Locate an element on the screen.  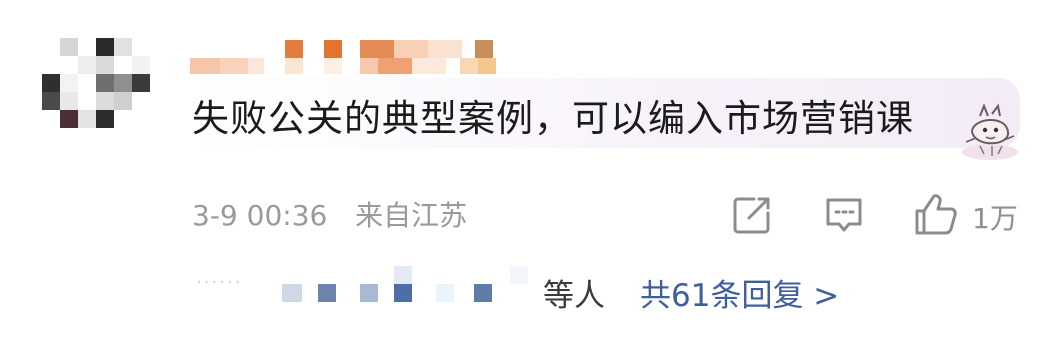
username is located at coordinates (355, 58).